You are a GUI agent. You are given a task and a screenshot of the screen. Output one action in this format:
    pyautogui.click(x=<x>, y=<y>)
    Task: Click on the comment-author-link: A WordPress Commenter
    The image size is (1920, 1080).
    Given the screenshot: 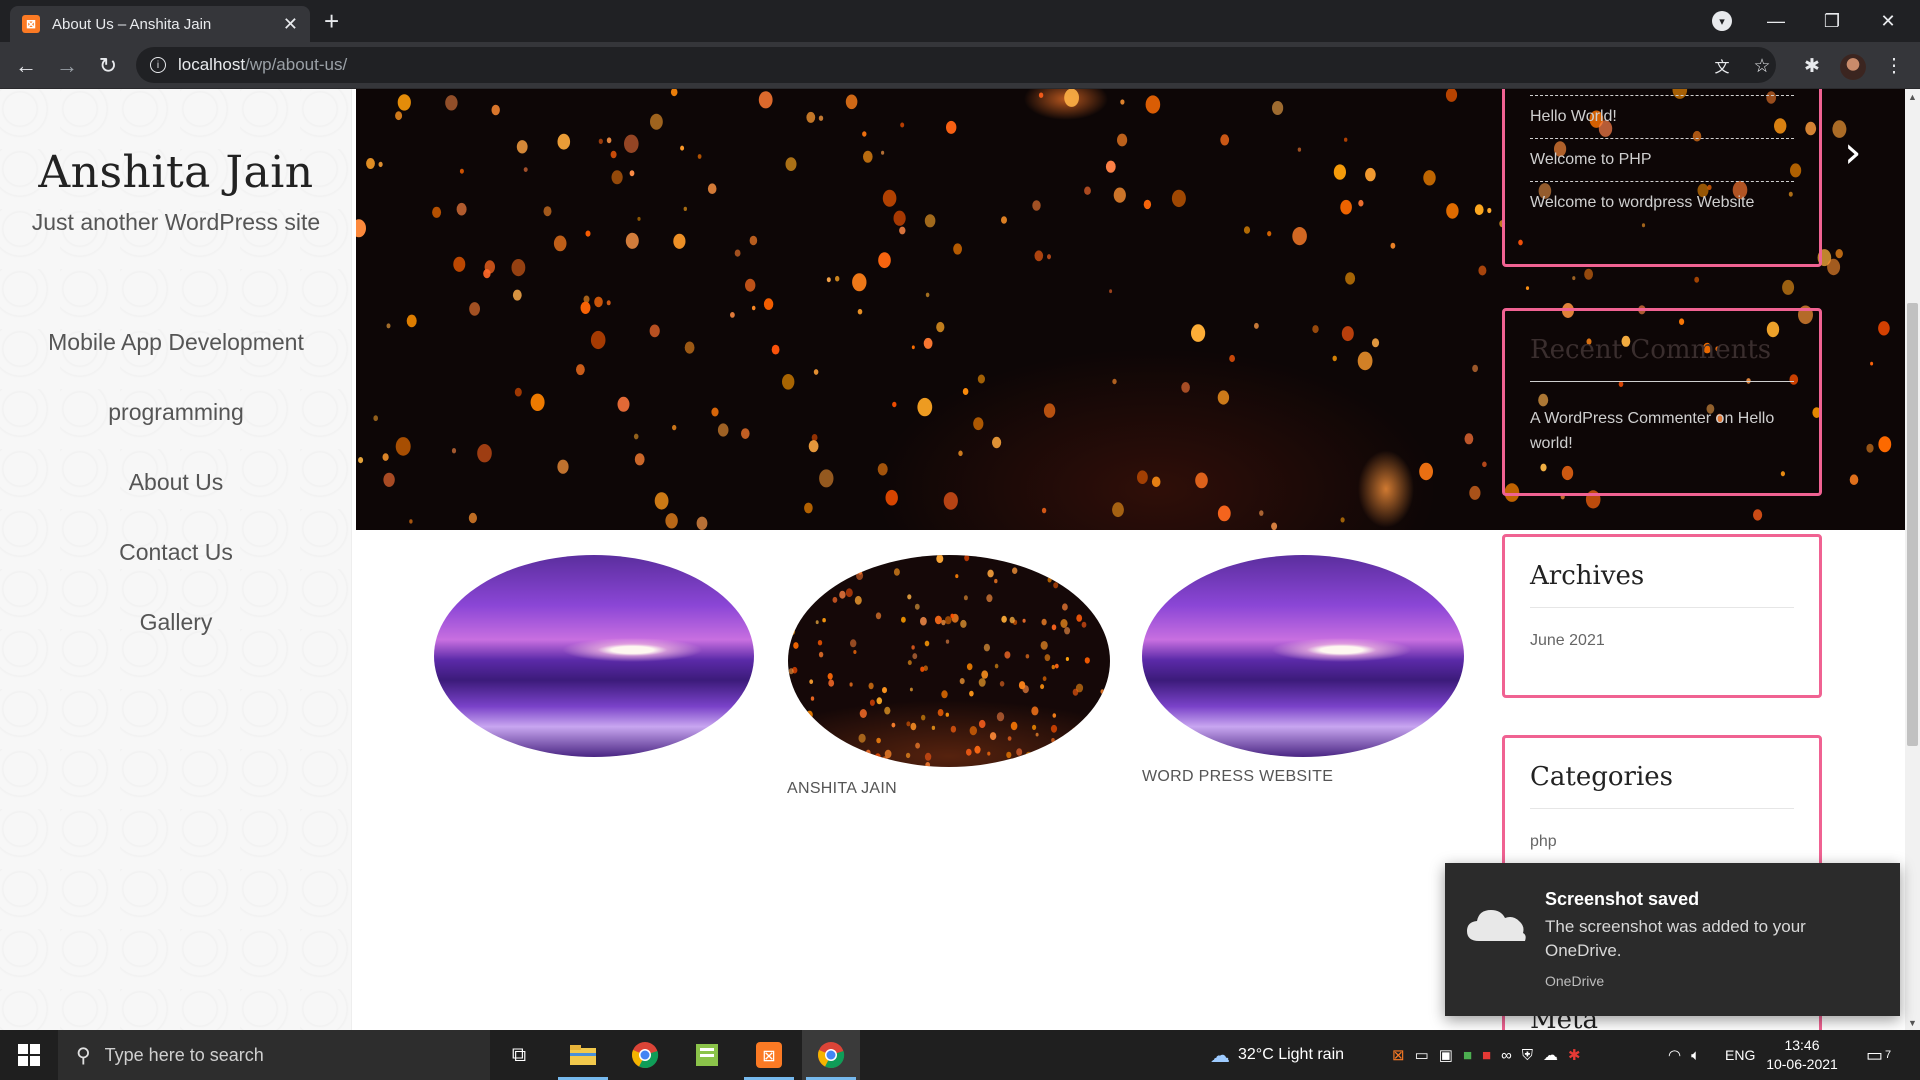 What is the action you would take?
    pyautogui.click(x=1620, y=418)
    